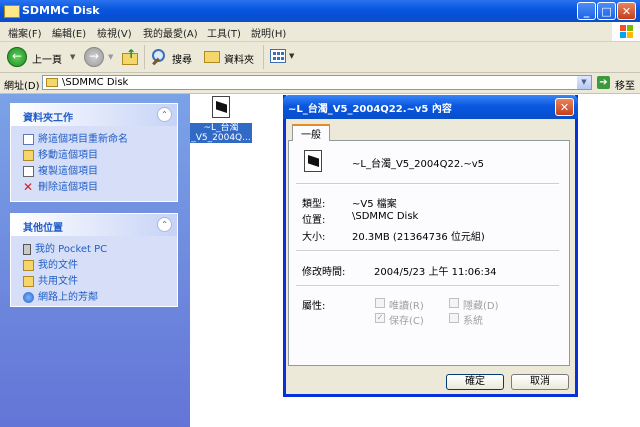 The image size is (640, 427). I want to click on task-rename: 將這個項目重新命名, so click(75, 137).